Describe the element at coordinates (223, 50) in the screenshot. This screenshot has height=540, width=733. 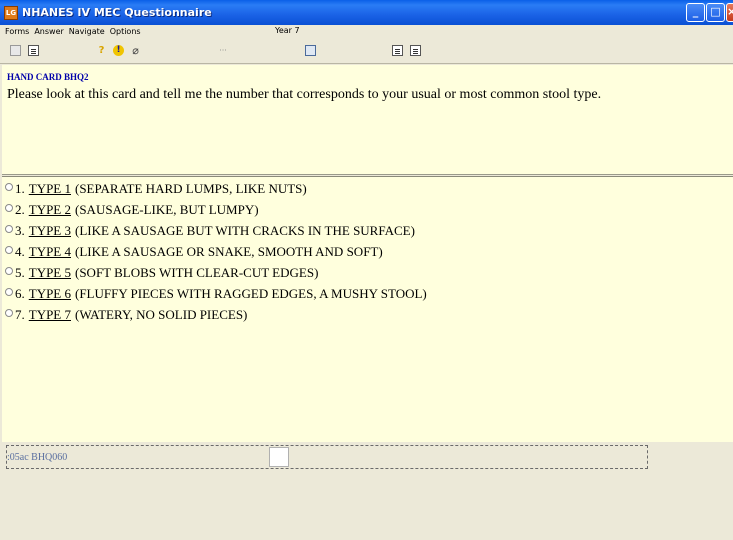
I see `more-icon: ···` at that location.